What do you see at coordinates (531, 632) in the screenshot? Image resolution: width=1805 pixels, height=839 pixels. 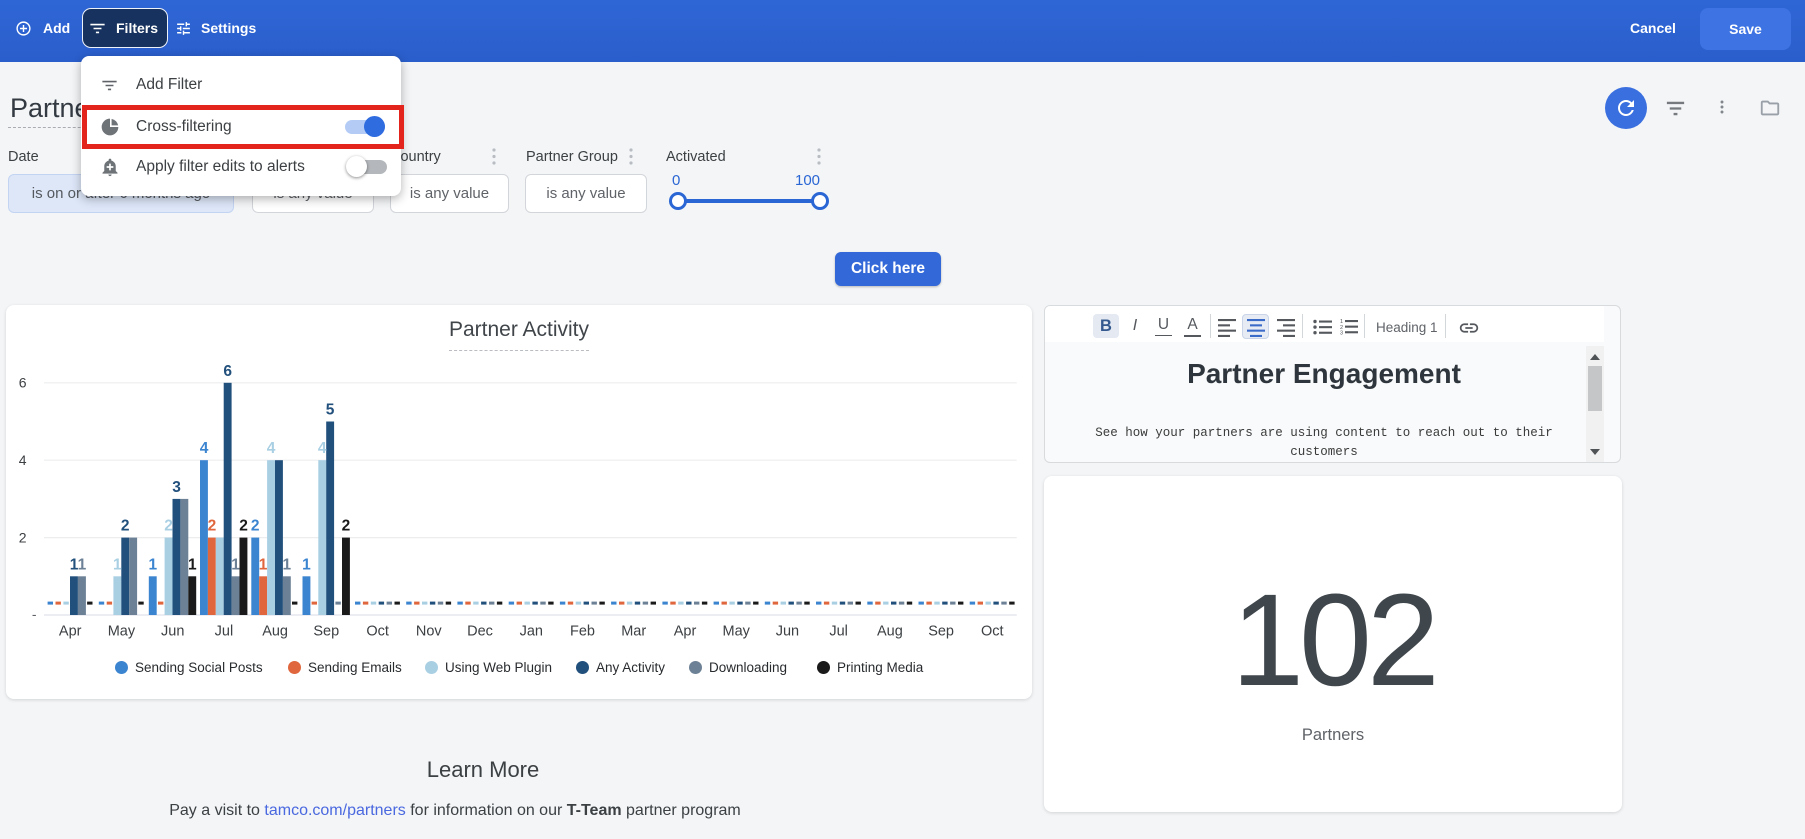 I see `svg-text: Jan` at bounding box center [531, 632].